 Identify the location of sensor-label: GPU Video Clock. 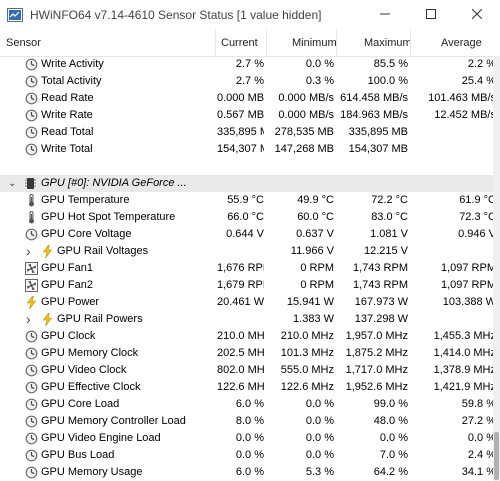
(84, 370).